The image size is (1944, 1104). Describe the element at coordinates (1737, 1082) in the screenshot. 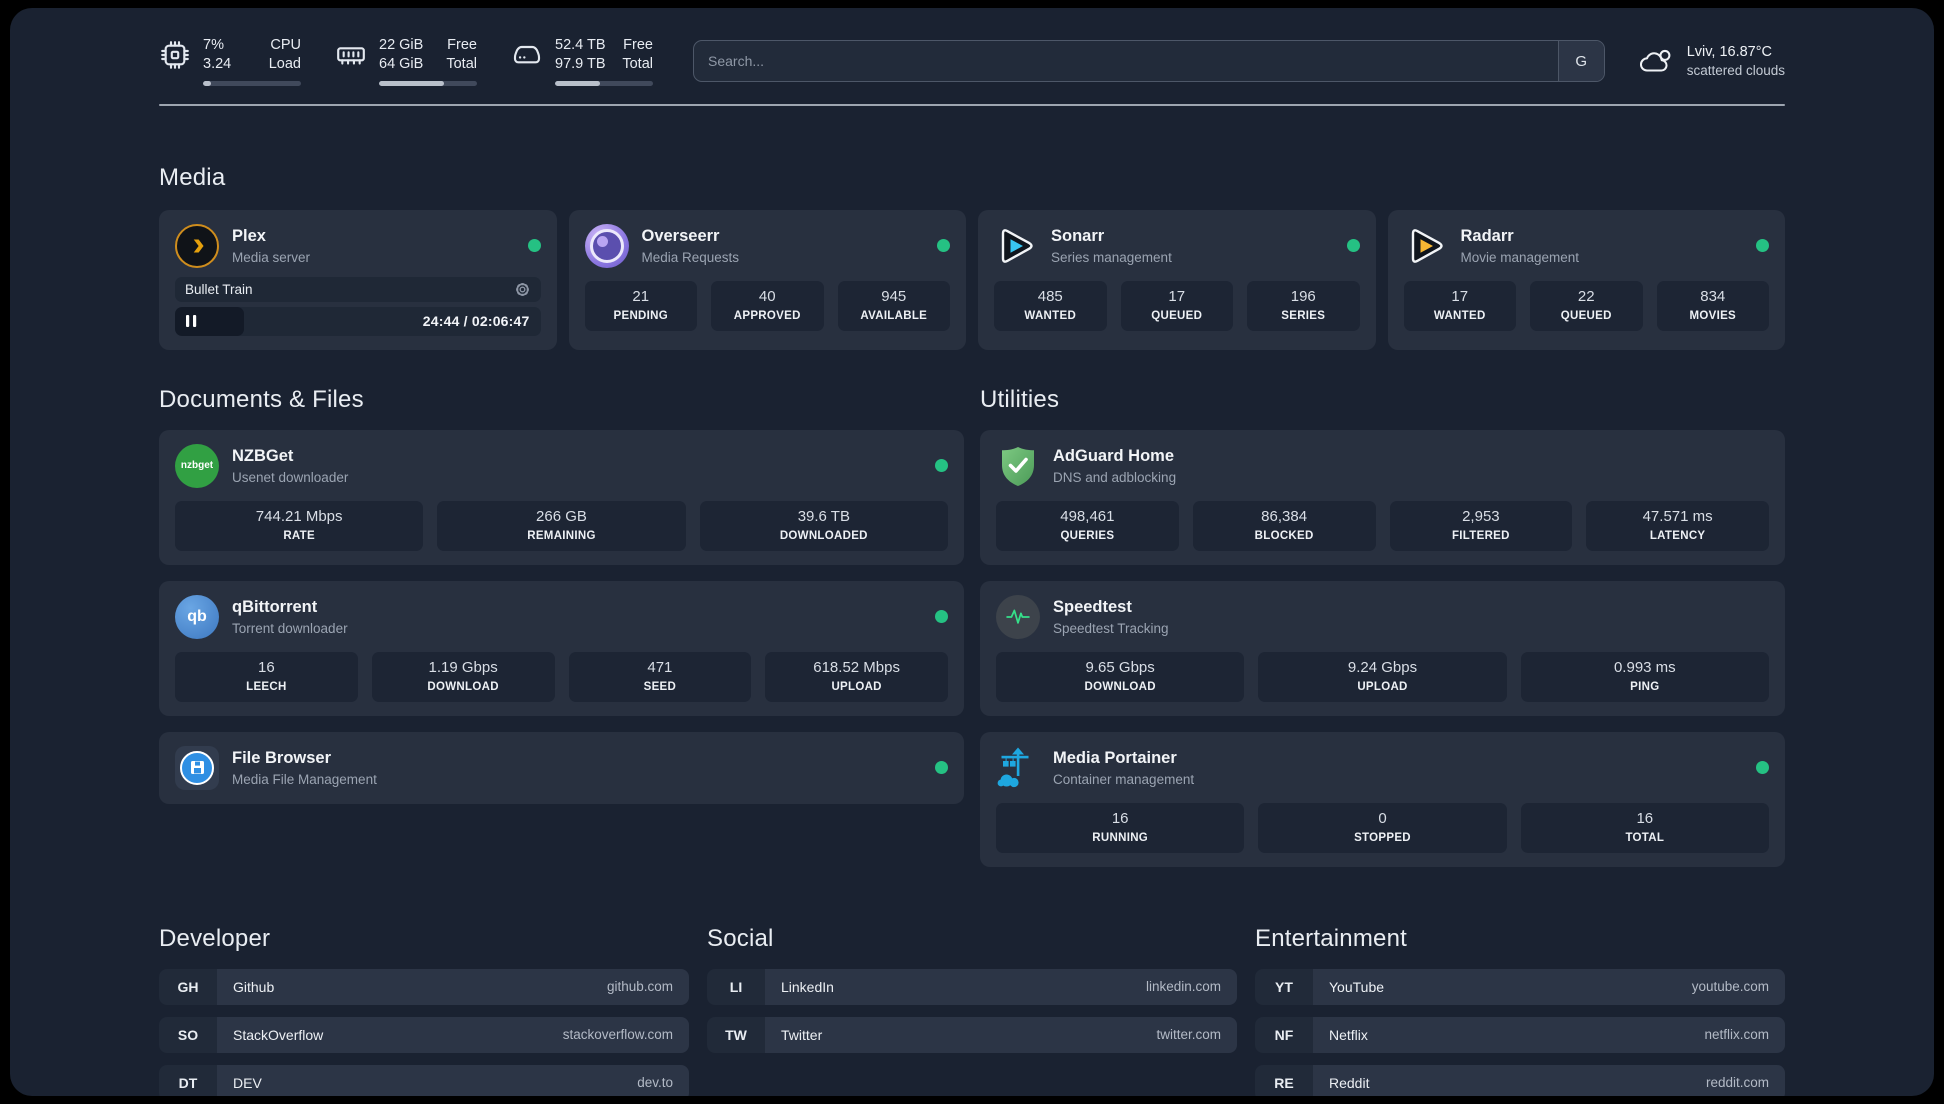

I see `bookmark-url: reddit.com` at that location.